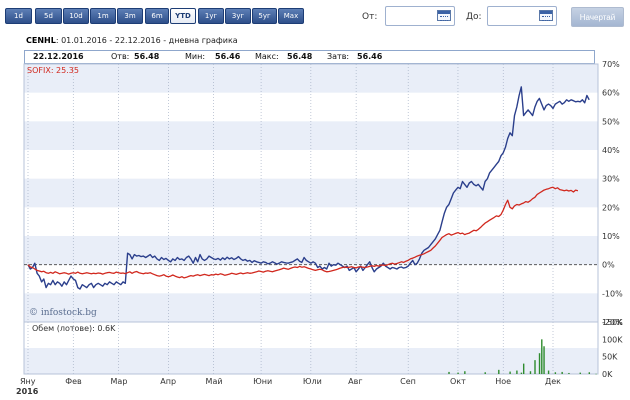  Describe the element at coordinates (503, 381) in the screenshot. I see `x-tick-label: Ное` at that location.